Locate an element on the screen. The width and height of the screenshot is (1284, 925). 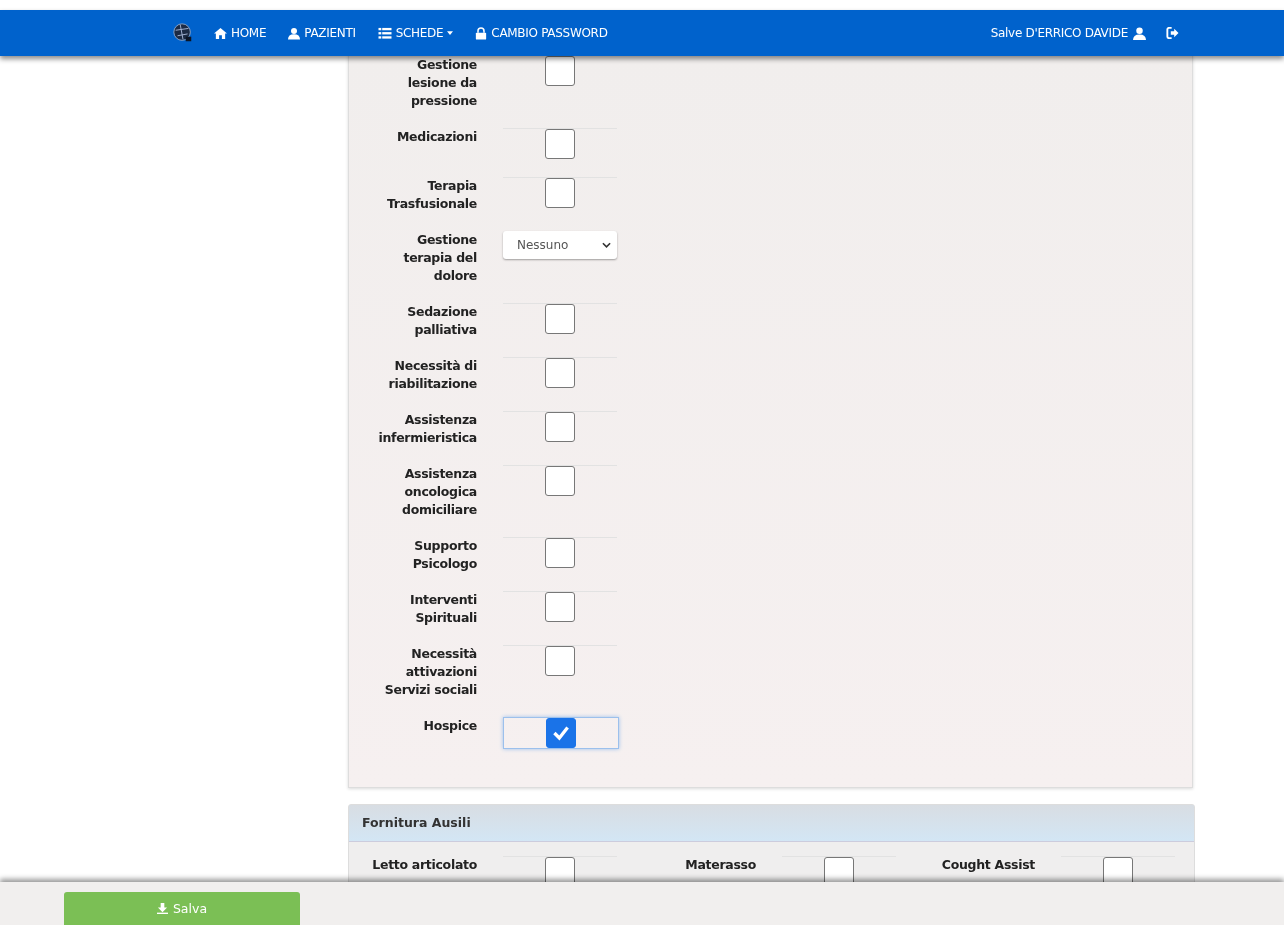
field-label: Gestione terapia del dolore is located at coordinates (439, 258).